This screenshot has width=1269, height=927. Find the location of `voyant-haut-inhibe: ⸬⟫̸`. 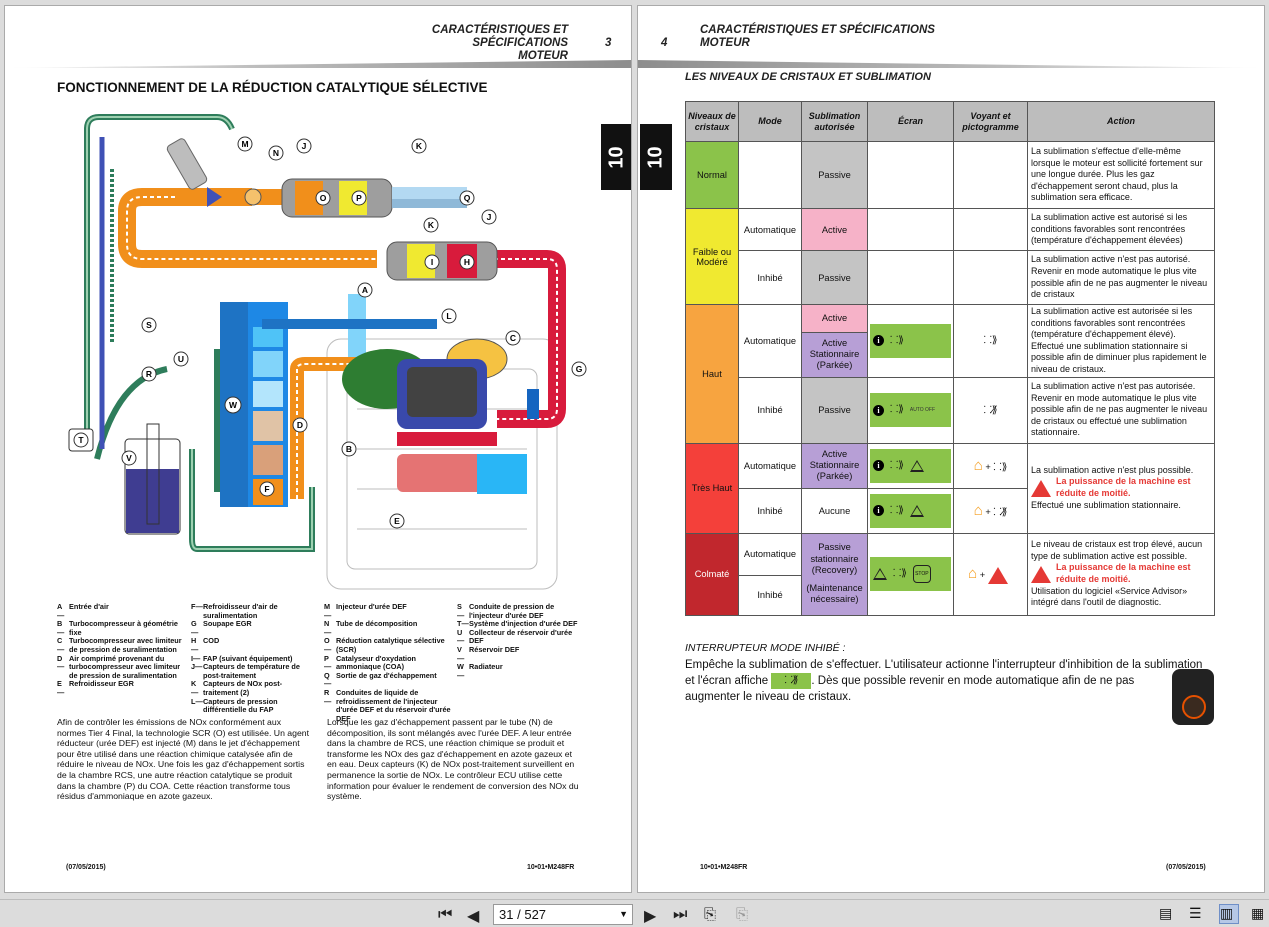

voyant-haut-inhibe: ⸬⟫̸ is located at coordinates (990, 410).